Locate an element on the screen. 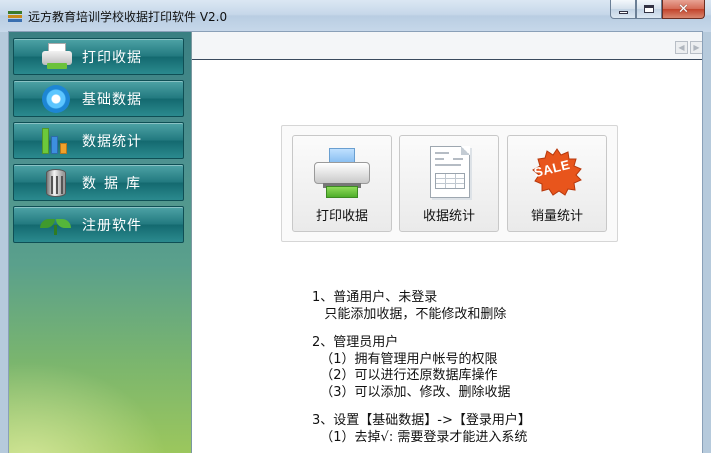 This screenshot has width=711, height=453. sidebar-item-basic-data: 基础数据 is located at coordinates (98, 98).